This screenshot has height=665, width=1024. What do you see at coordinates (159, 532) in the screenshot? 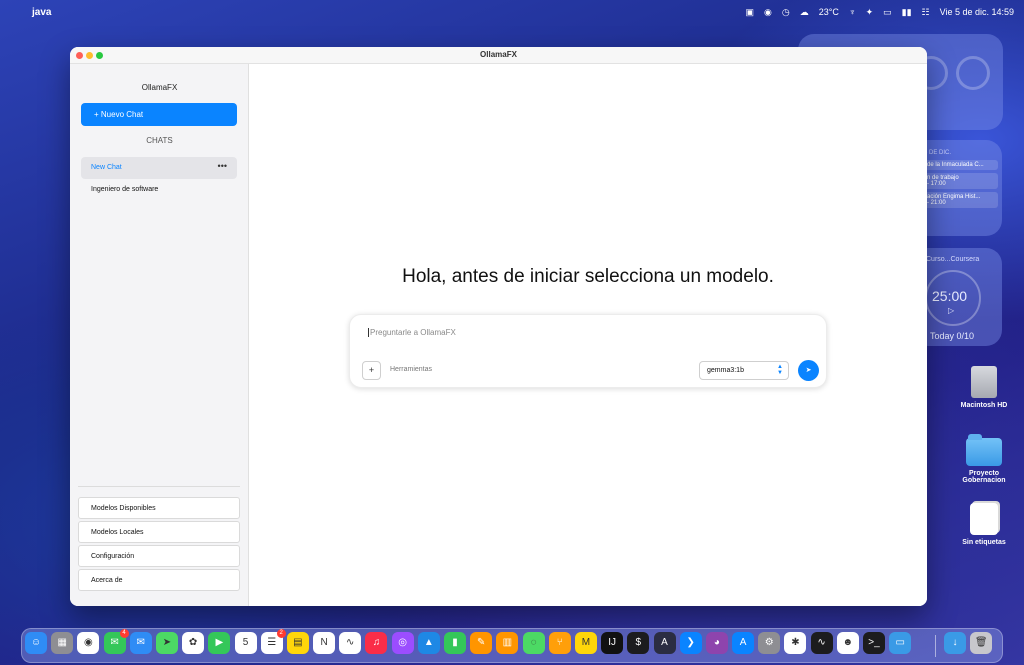
I see `modelos-locales-button: Modelos Locales` at bounding box center [159, 532].